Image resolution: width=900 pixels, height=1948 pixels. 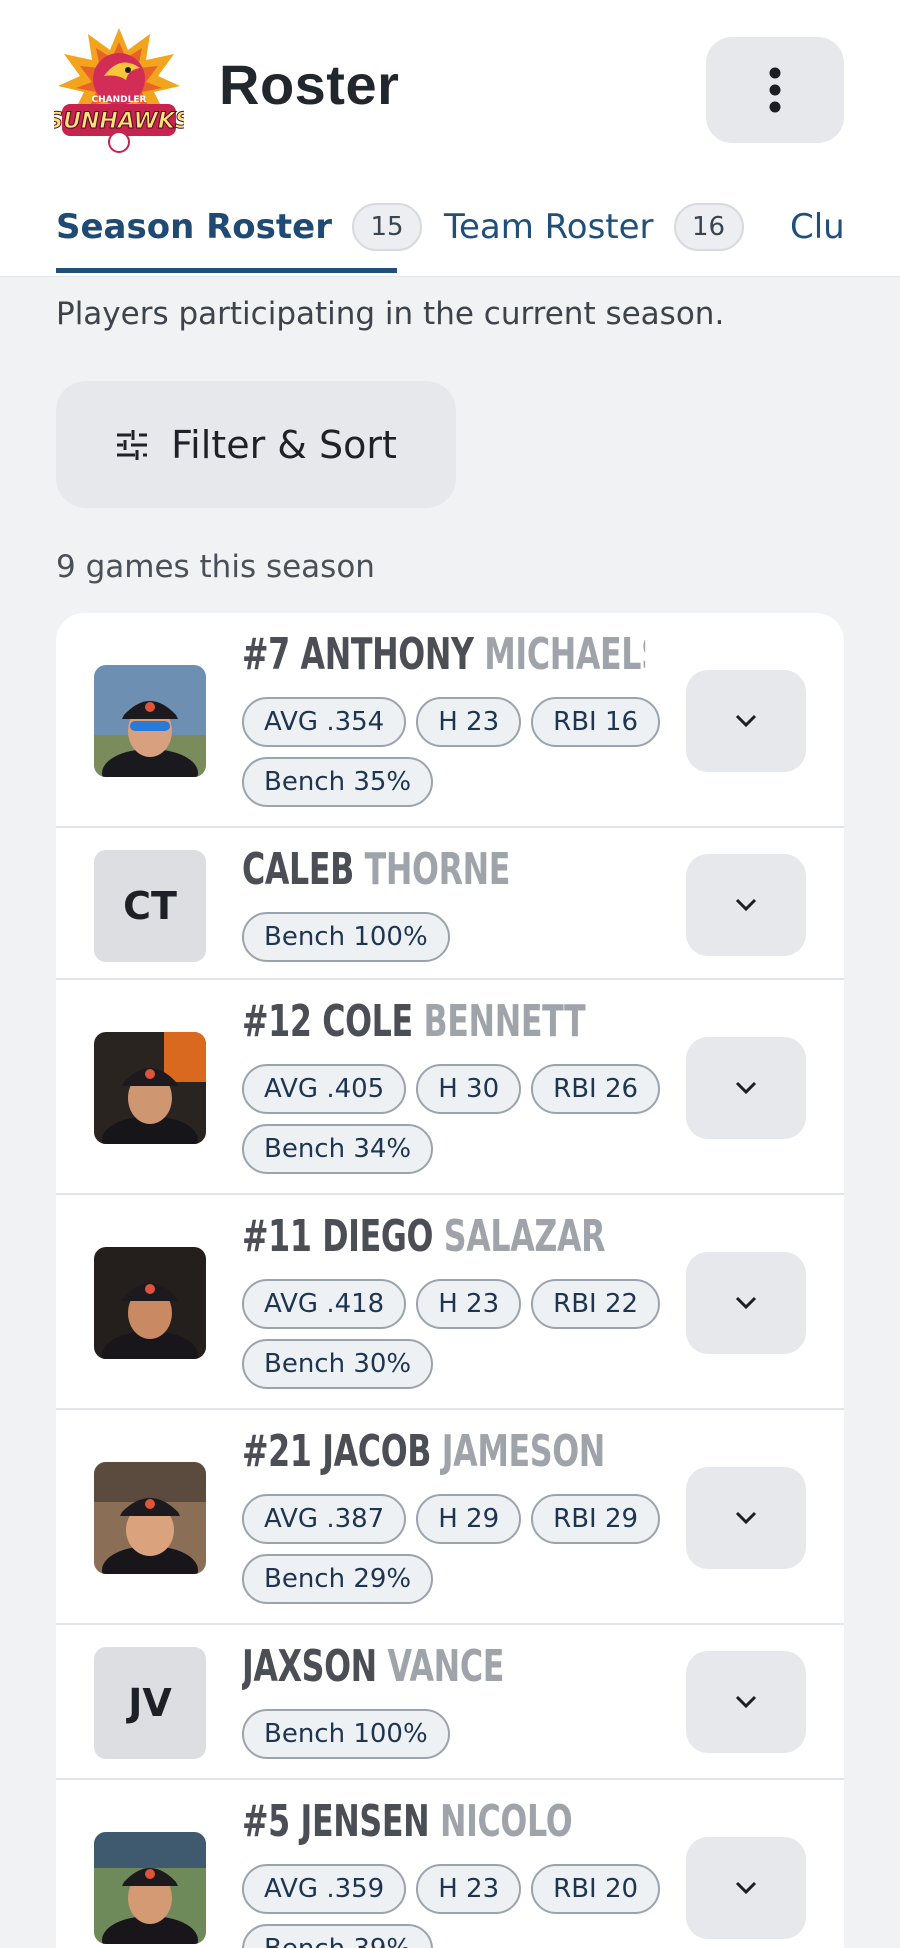 I want to click on player-name: #12 COLE BENNETT, so click(x=413, y=1021).